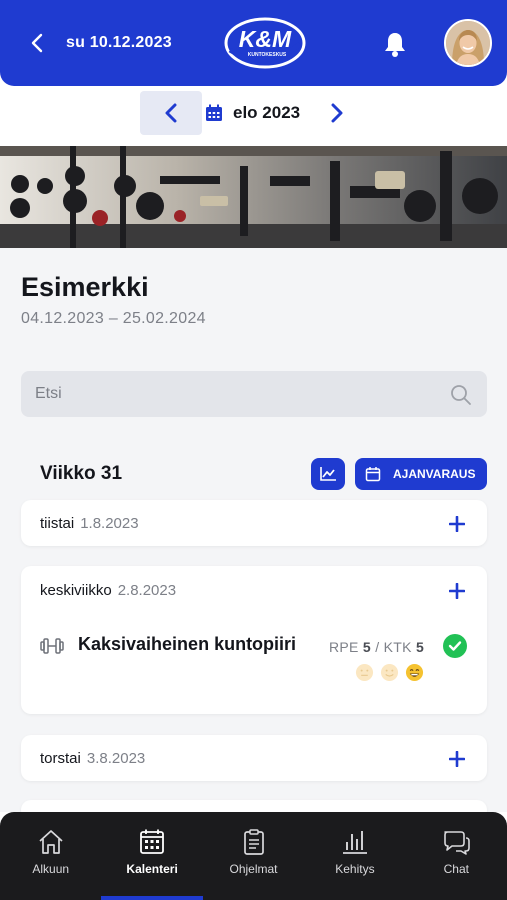 This screenshot has width=507, height=900. Describe the element at coordinates (85, 287) in the screenshot. I see `program-title: Esimerkki` at that location.